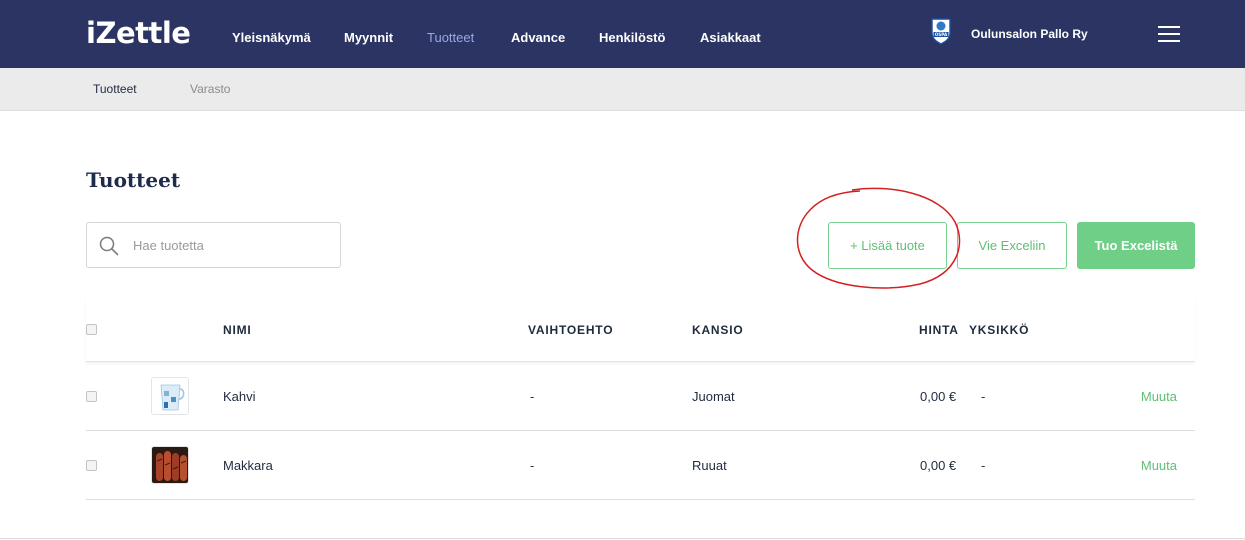 The height and width of the screenshot is (540, 1245). Describe the element at coordinates (138, 33) in the screenshot. I see `izettle-logo: iZettle` at that location.